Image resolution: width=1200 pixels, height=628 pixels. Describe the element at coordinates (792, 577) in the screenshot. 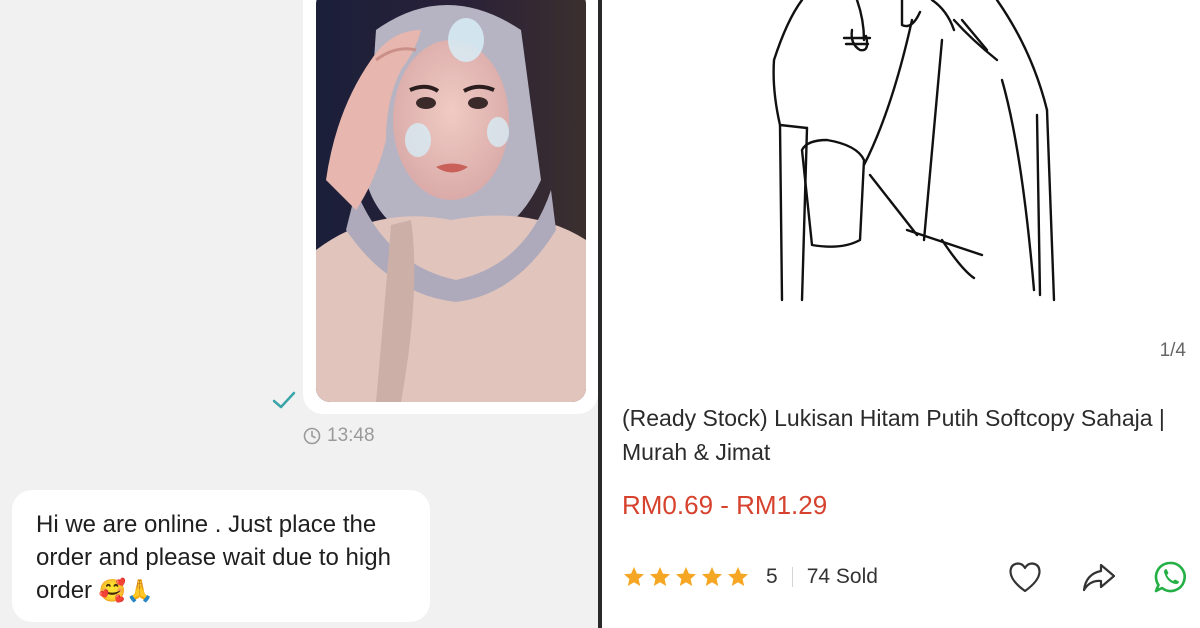

I see `rating-separator` at that location.